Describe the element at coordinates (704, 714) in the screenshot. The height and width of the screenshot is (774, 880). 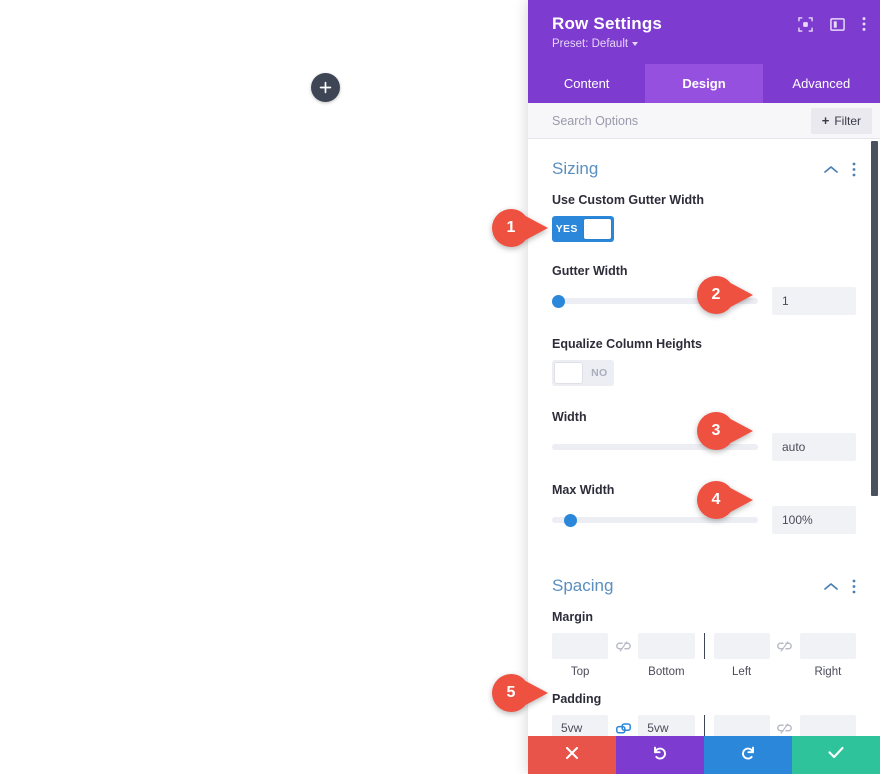
I see `field-padding: Padding 5vw 5vw` at that location.